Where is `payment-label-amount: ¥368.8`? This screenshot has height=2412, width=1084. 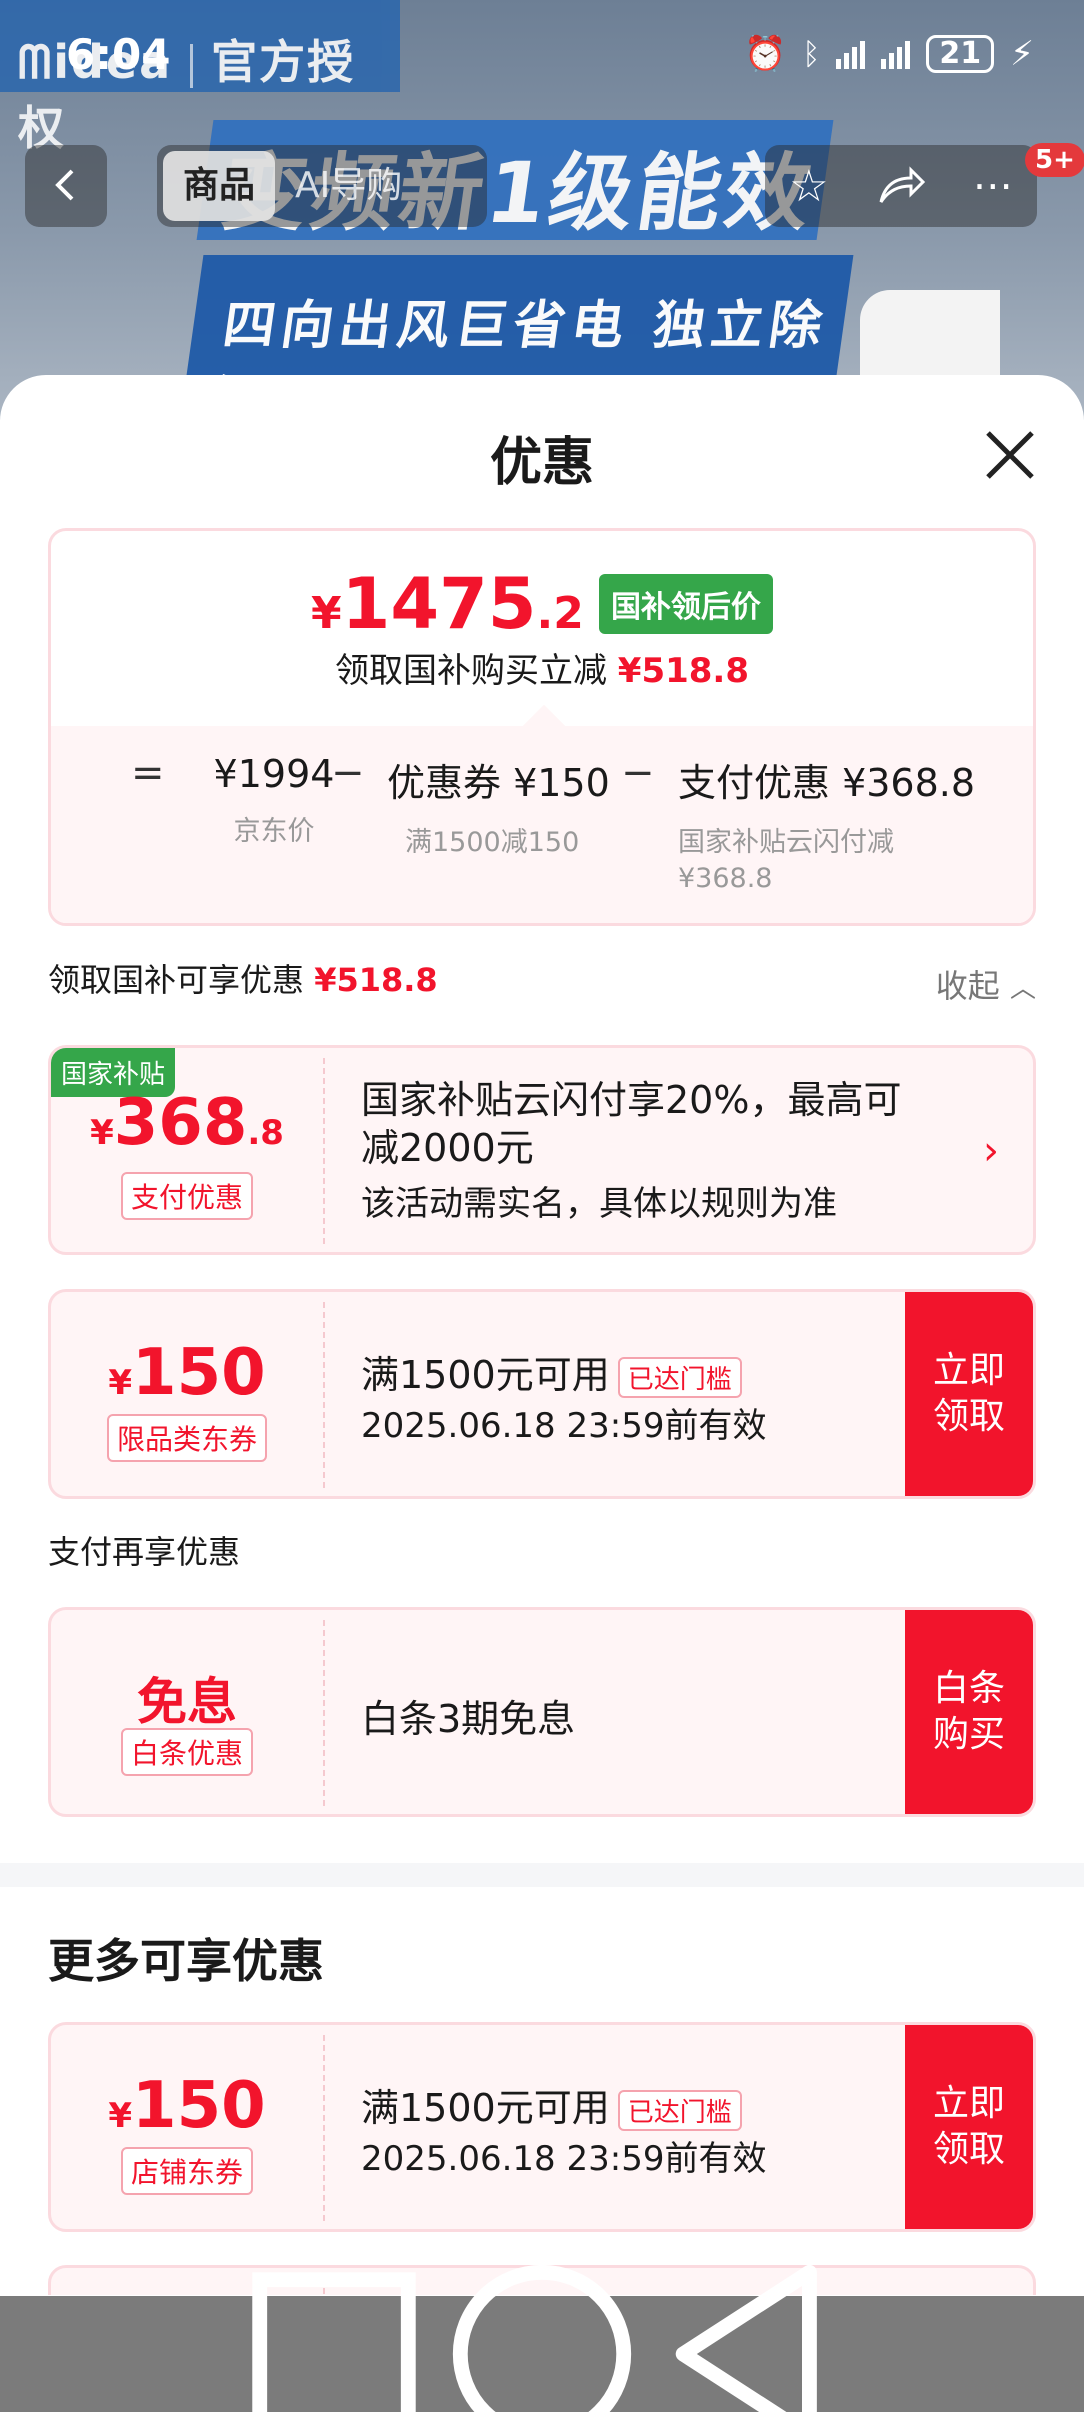
payment-label-amount: ¥368.8 is located at coordinates (725, 878).